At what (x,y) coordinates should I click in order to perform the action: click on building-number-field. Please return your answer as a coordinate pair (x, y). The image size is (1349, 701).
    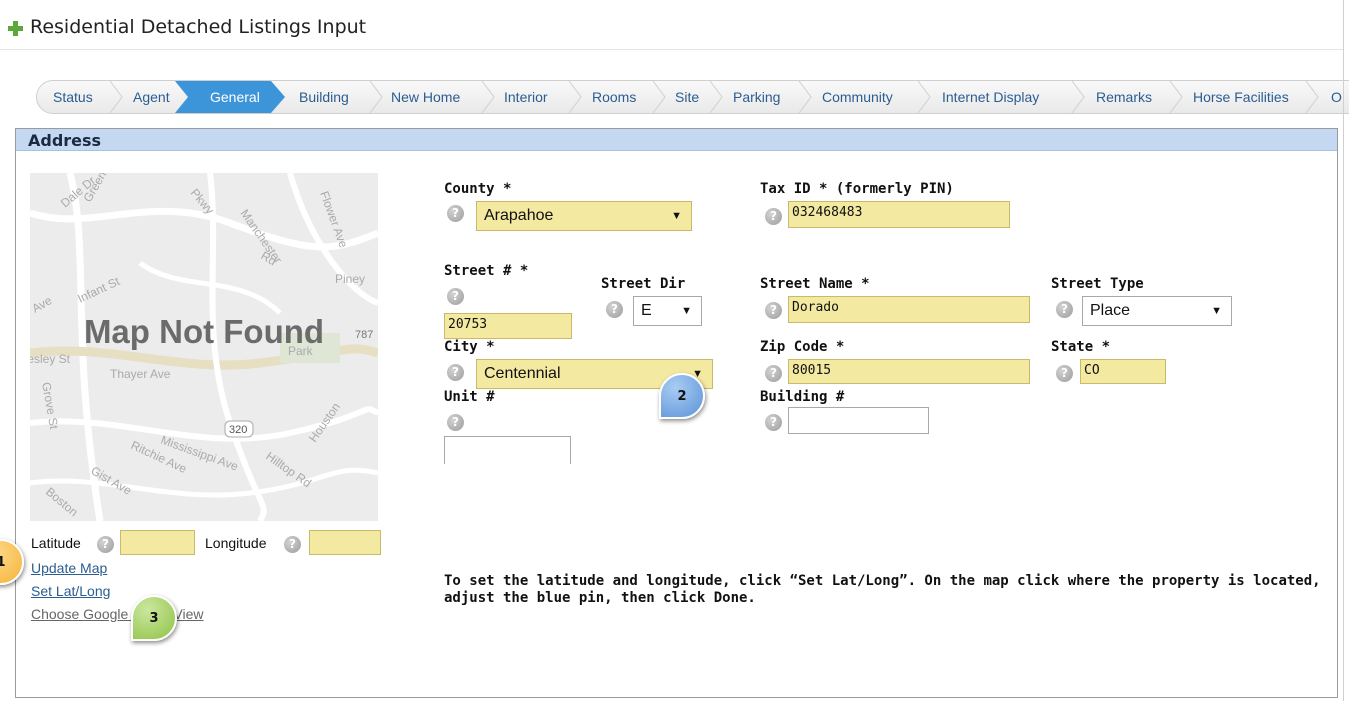
    Looking at the image, I should click on (858, 420).